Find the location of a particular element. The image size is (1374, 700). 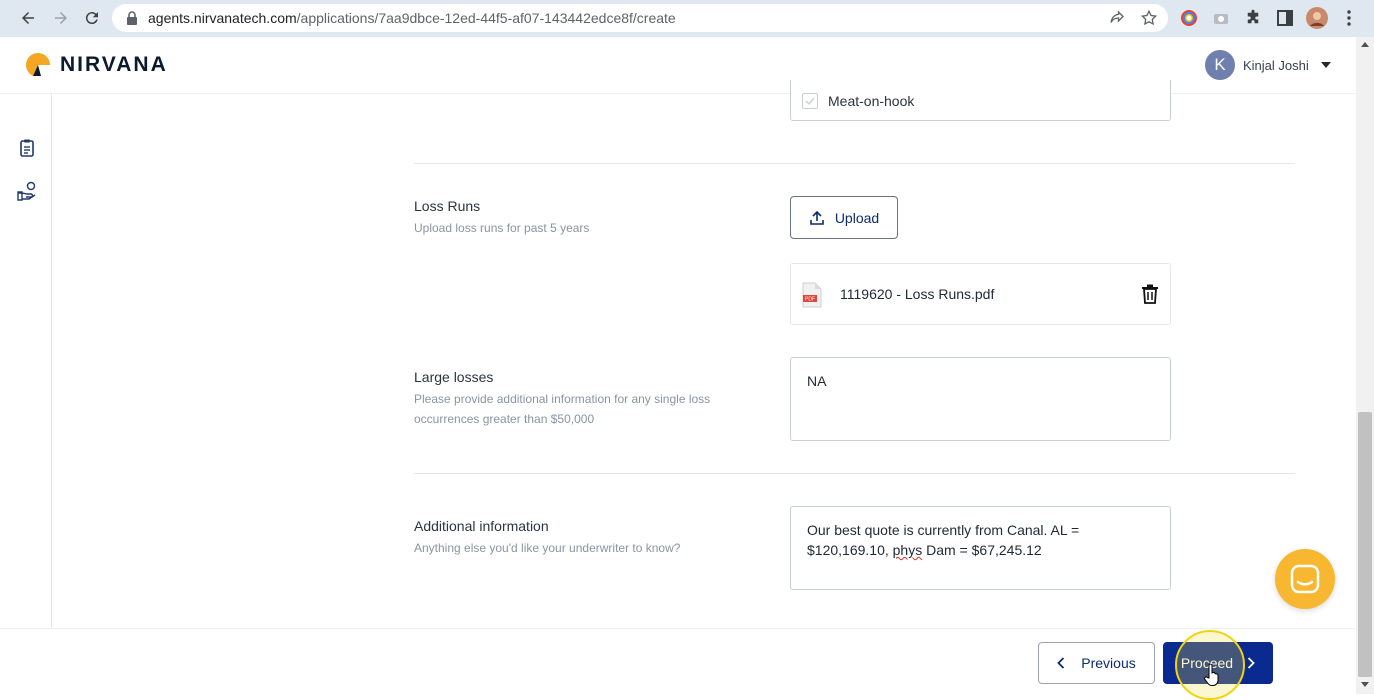

upload-label: Upload is located at coordinates (857, 217).